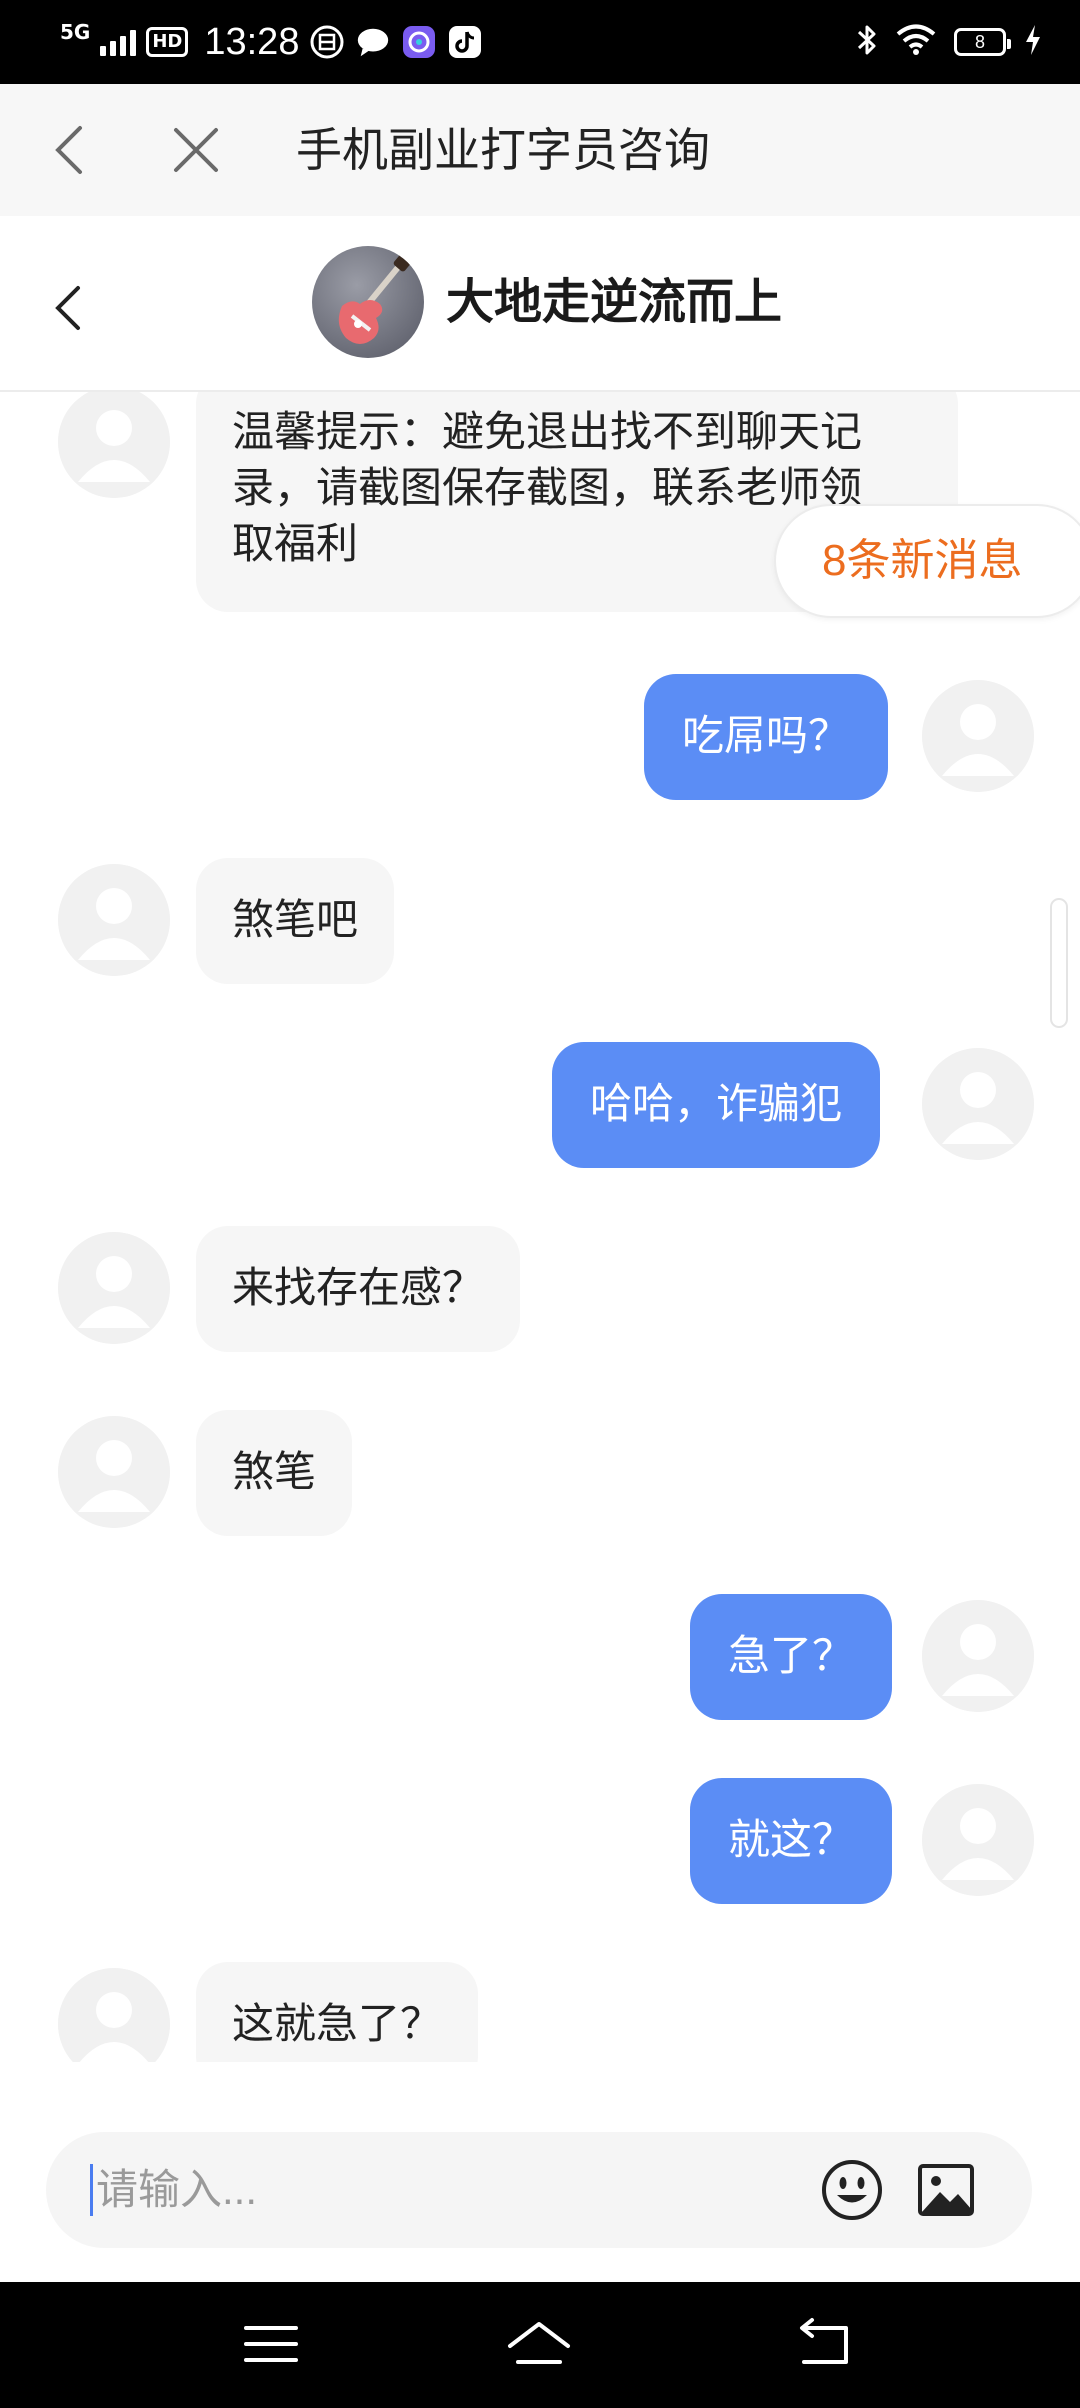 This screenshot has width=1080, height=2408. I want to click on status-bar-left: 5G HD 13:28, so click(271, 42).